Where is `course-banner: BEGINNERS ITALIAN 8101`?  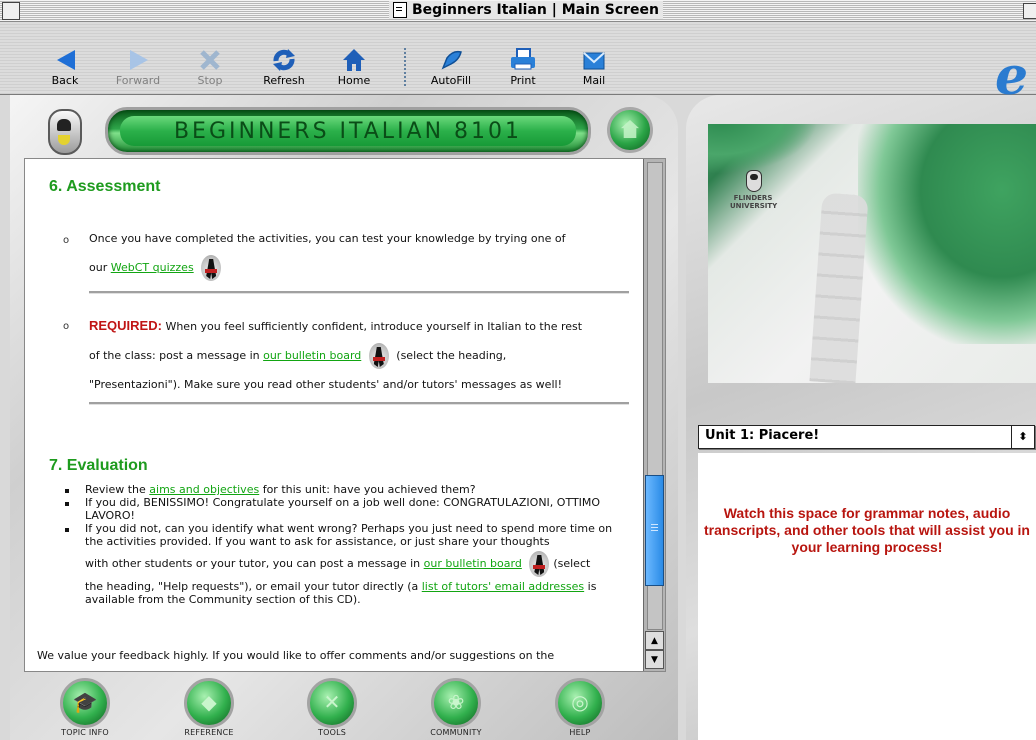 course-banner: BEGINNERS ITALIAN 8101 is located at coordinates (348, 131).